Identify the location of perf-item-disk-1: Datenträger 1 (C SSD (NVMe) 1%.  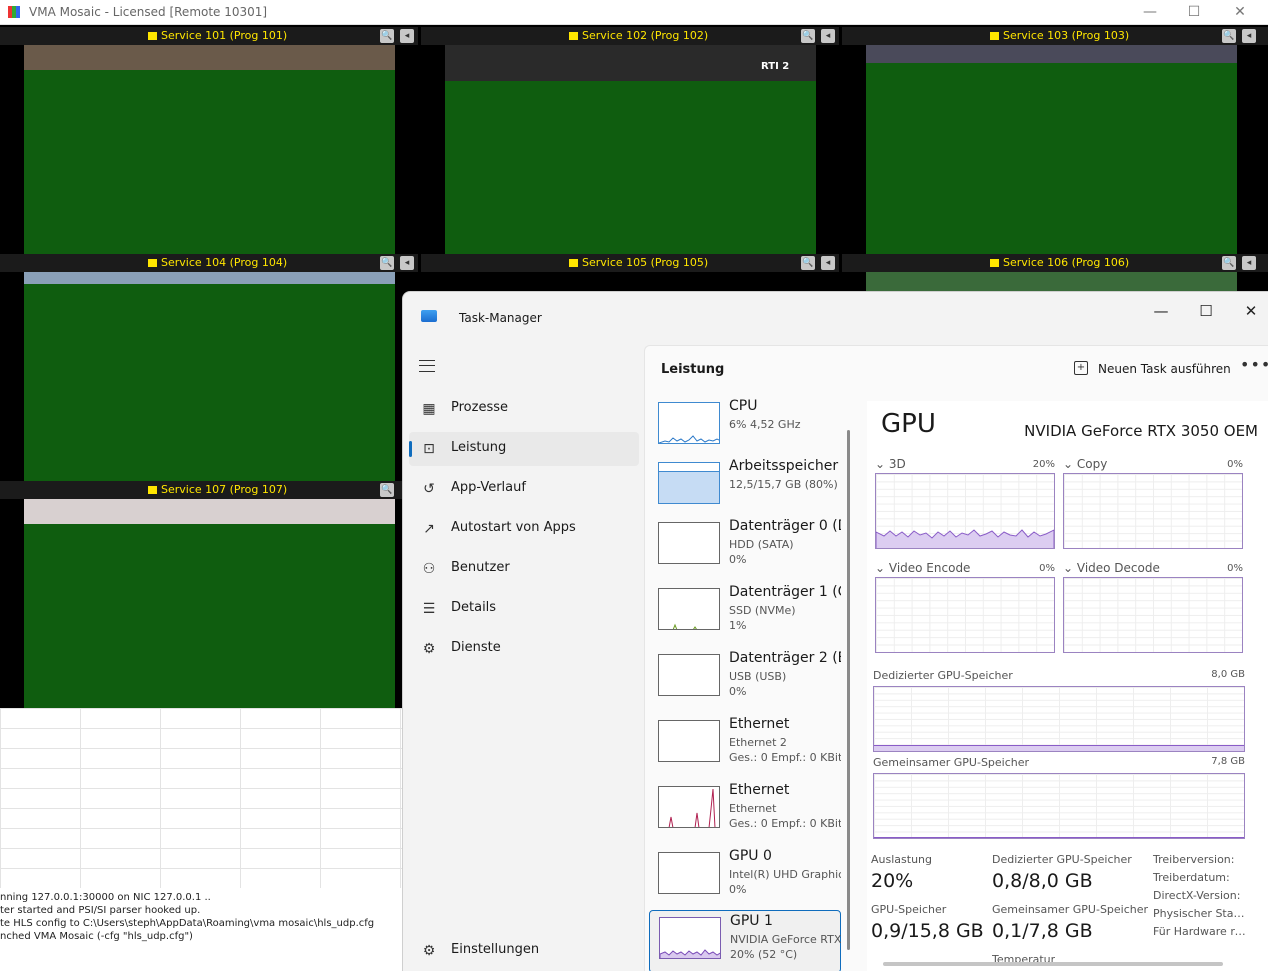
(745, 613).